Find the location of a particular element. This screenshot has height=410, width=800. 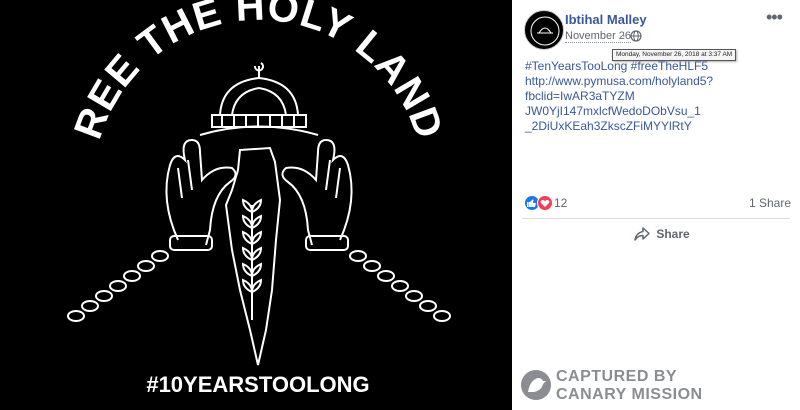

author-name: Ibtihal Malley is located at coordinates (606, 19).